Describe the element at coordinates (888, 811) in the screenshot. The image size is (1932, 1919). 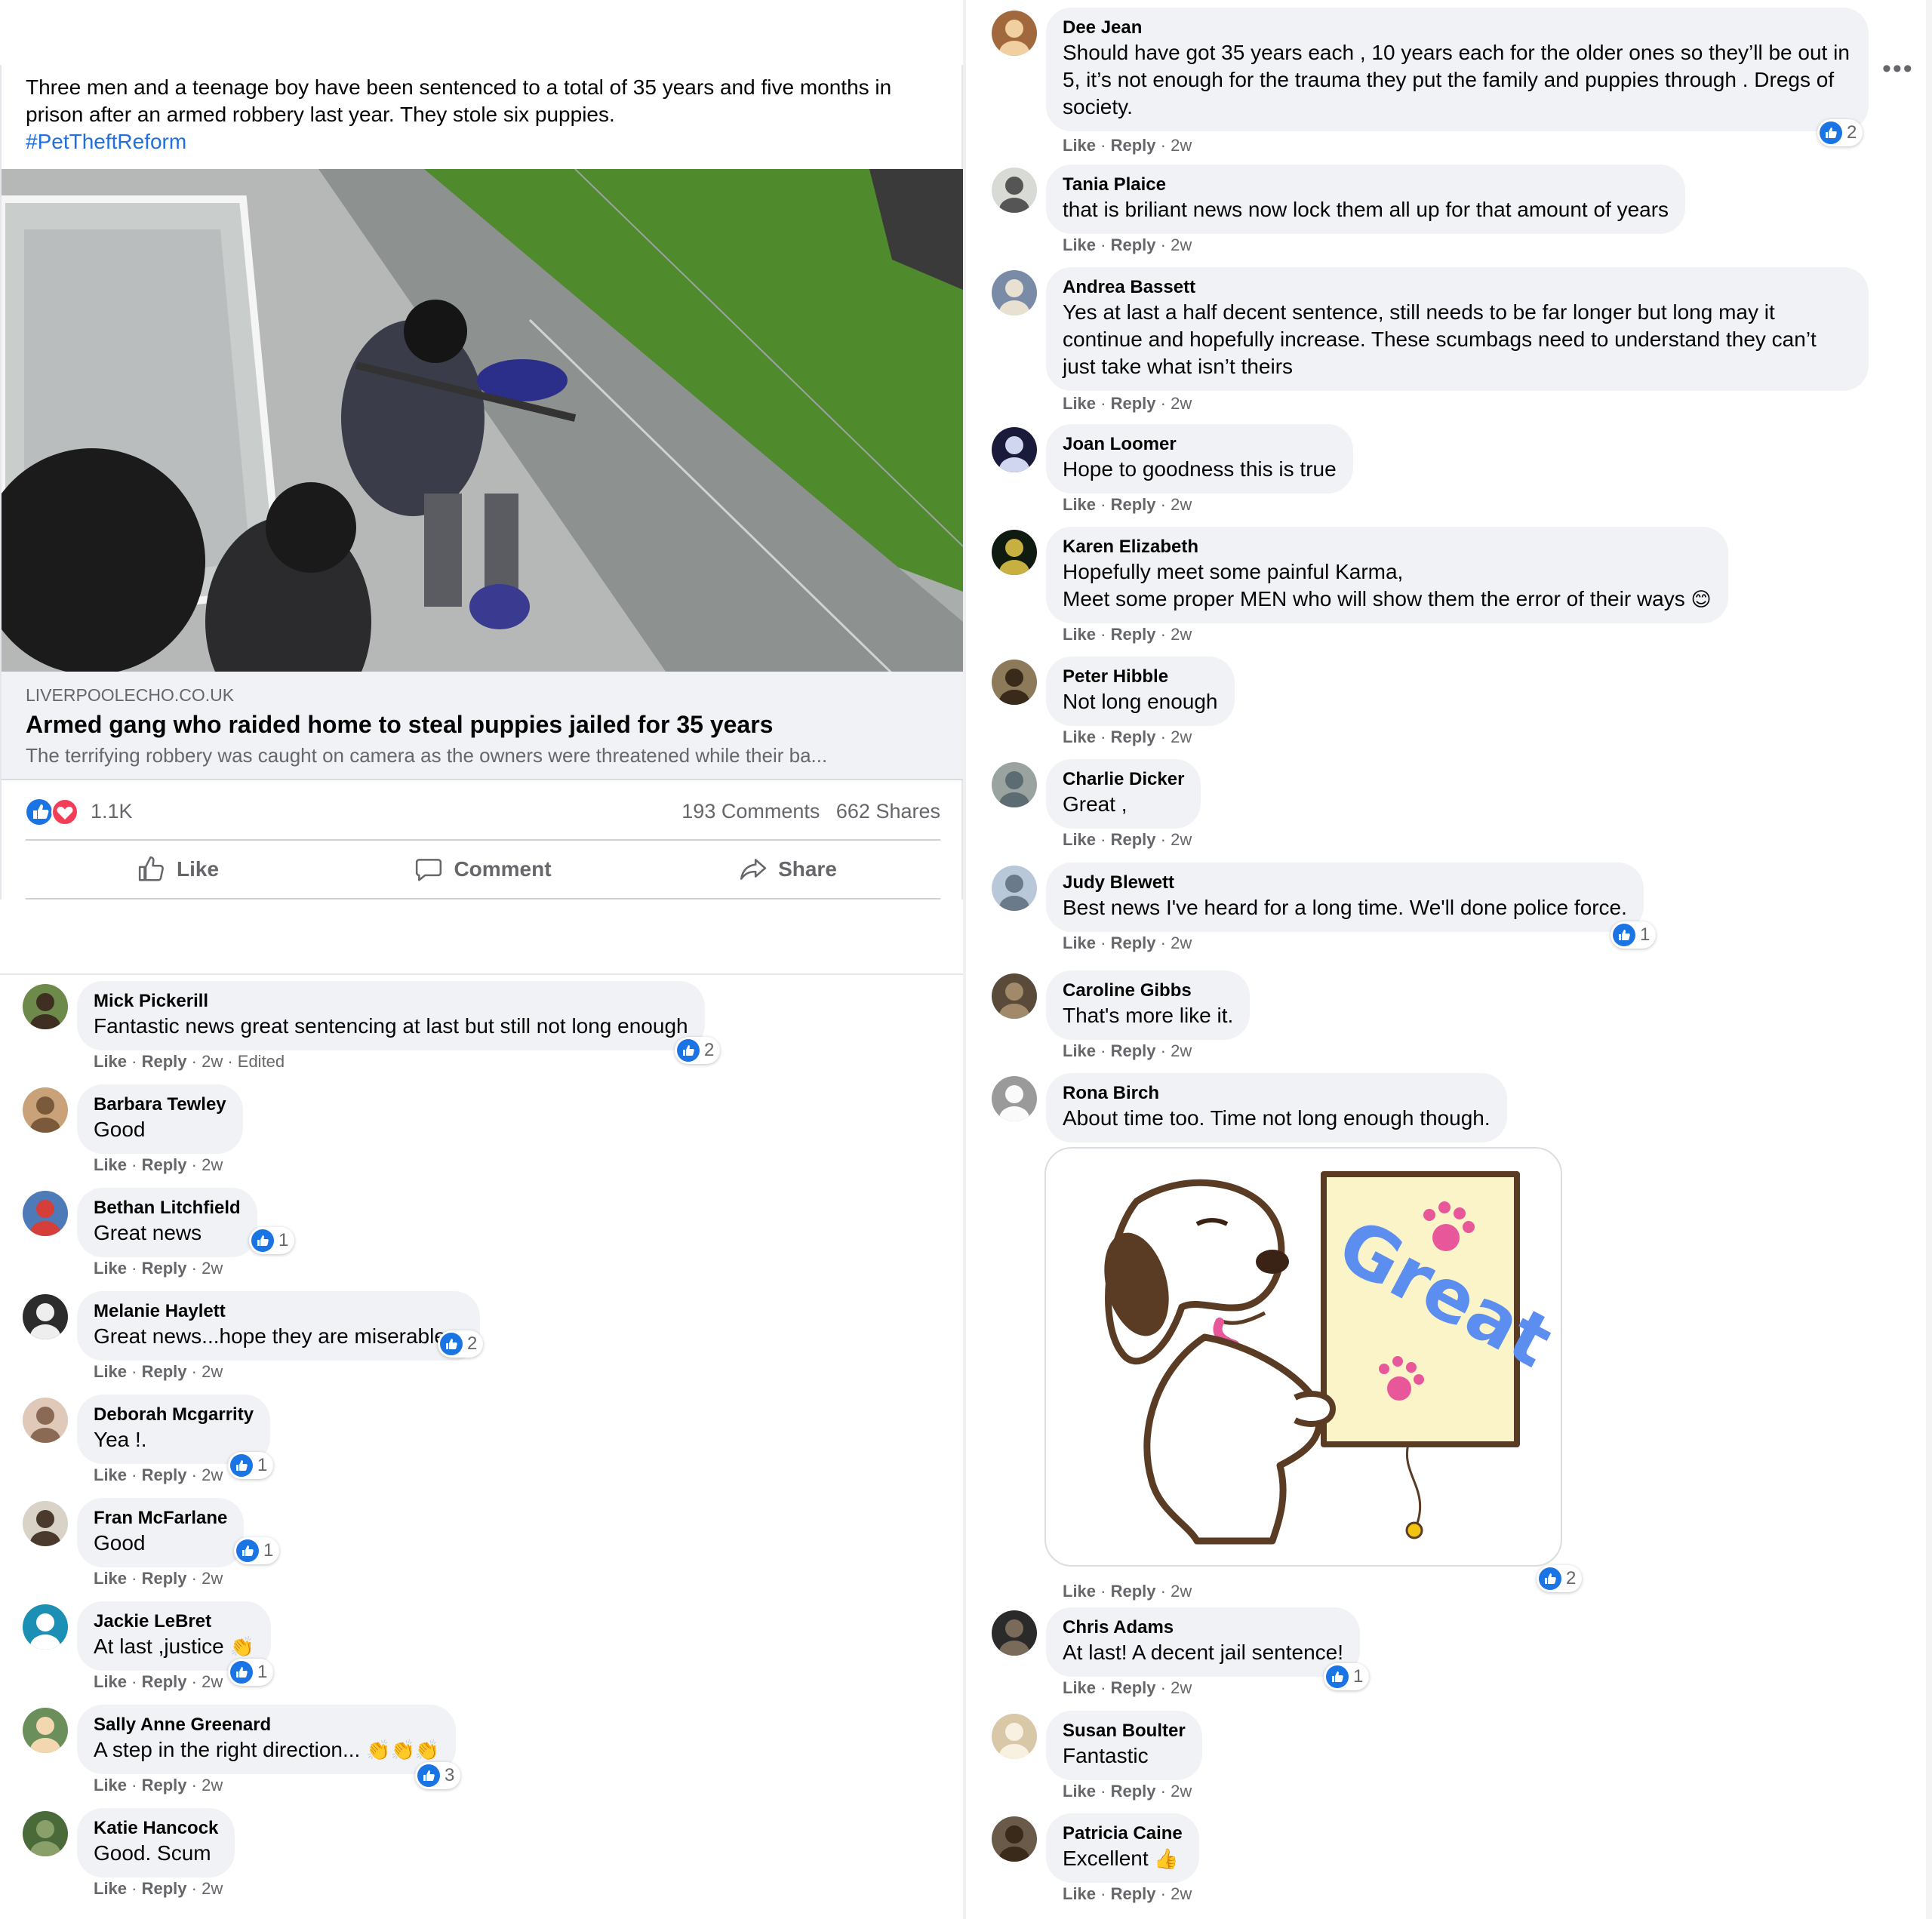
I see `shares-count: 662 Shares` at that location.